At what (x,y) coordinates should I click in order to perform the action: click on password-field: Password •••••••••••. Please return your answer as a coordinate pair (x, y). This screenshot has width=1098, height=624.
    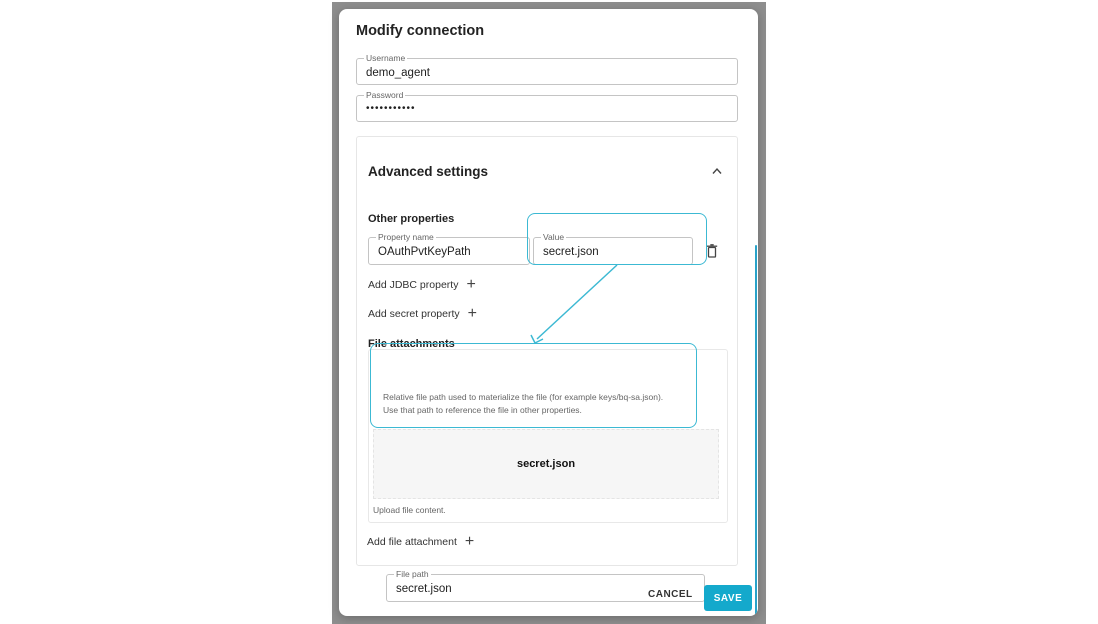
    Looking at the image, I should click on (547, 106).